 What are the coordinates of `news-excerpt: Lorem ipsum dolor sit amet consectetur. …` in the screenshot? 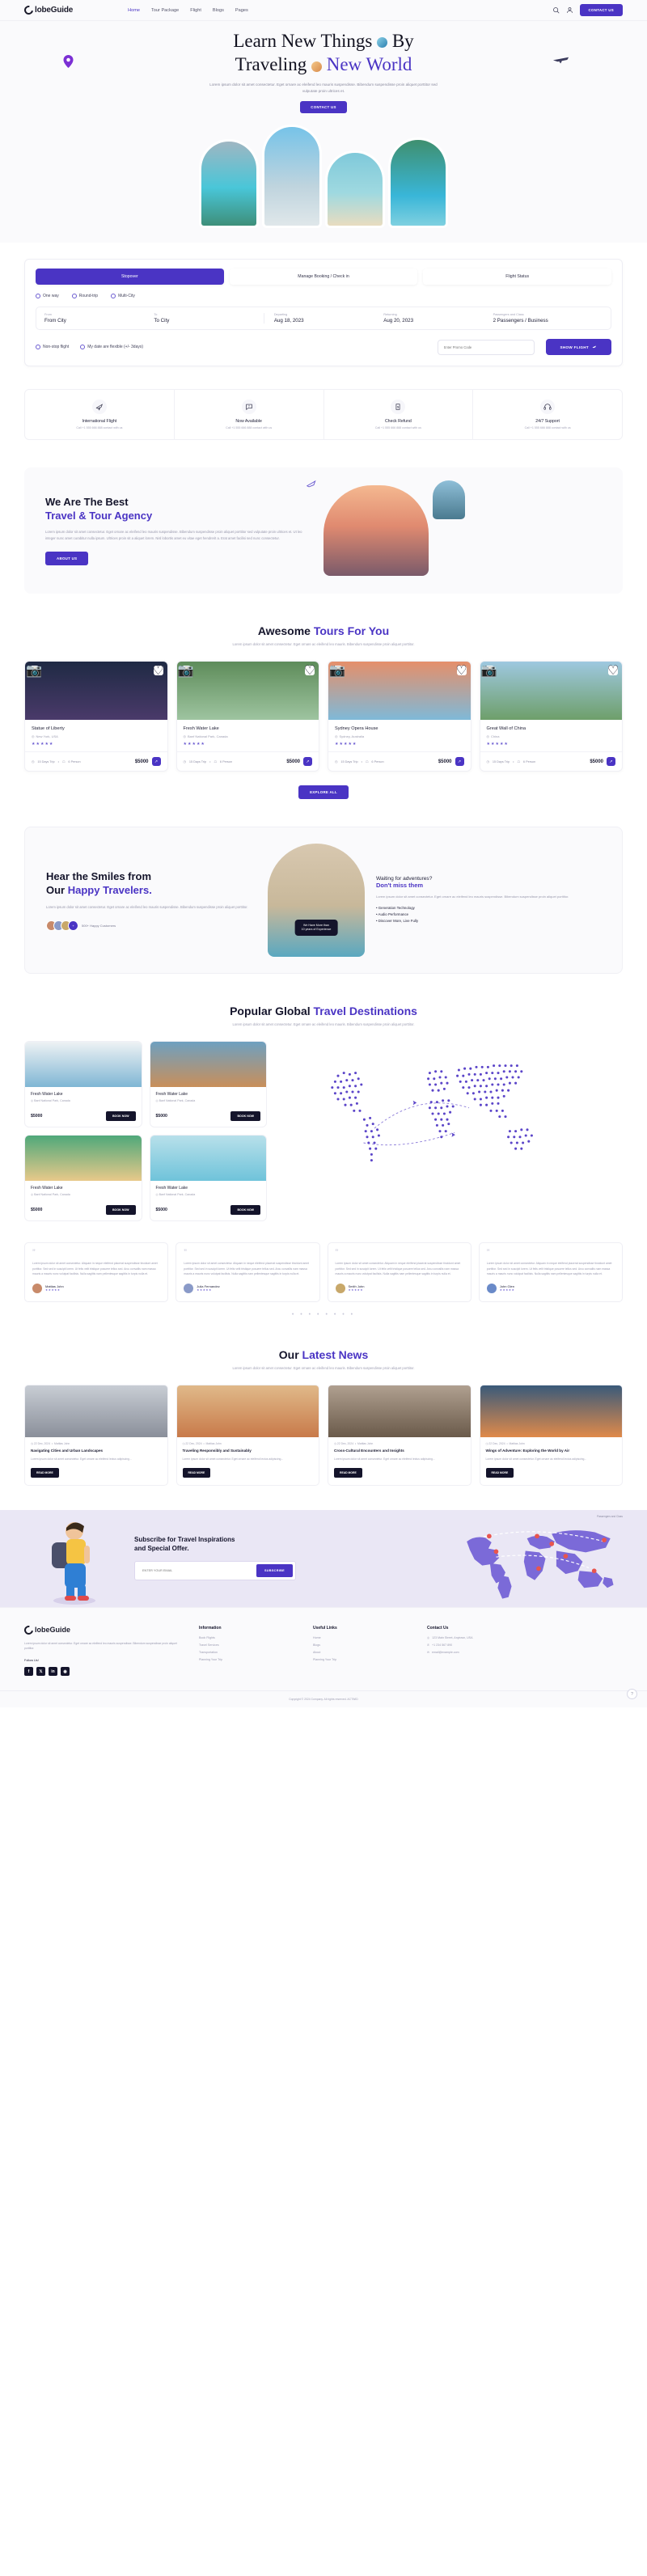 It's located at (536, 1459).